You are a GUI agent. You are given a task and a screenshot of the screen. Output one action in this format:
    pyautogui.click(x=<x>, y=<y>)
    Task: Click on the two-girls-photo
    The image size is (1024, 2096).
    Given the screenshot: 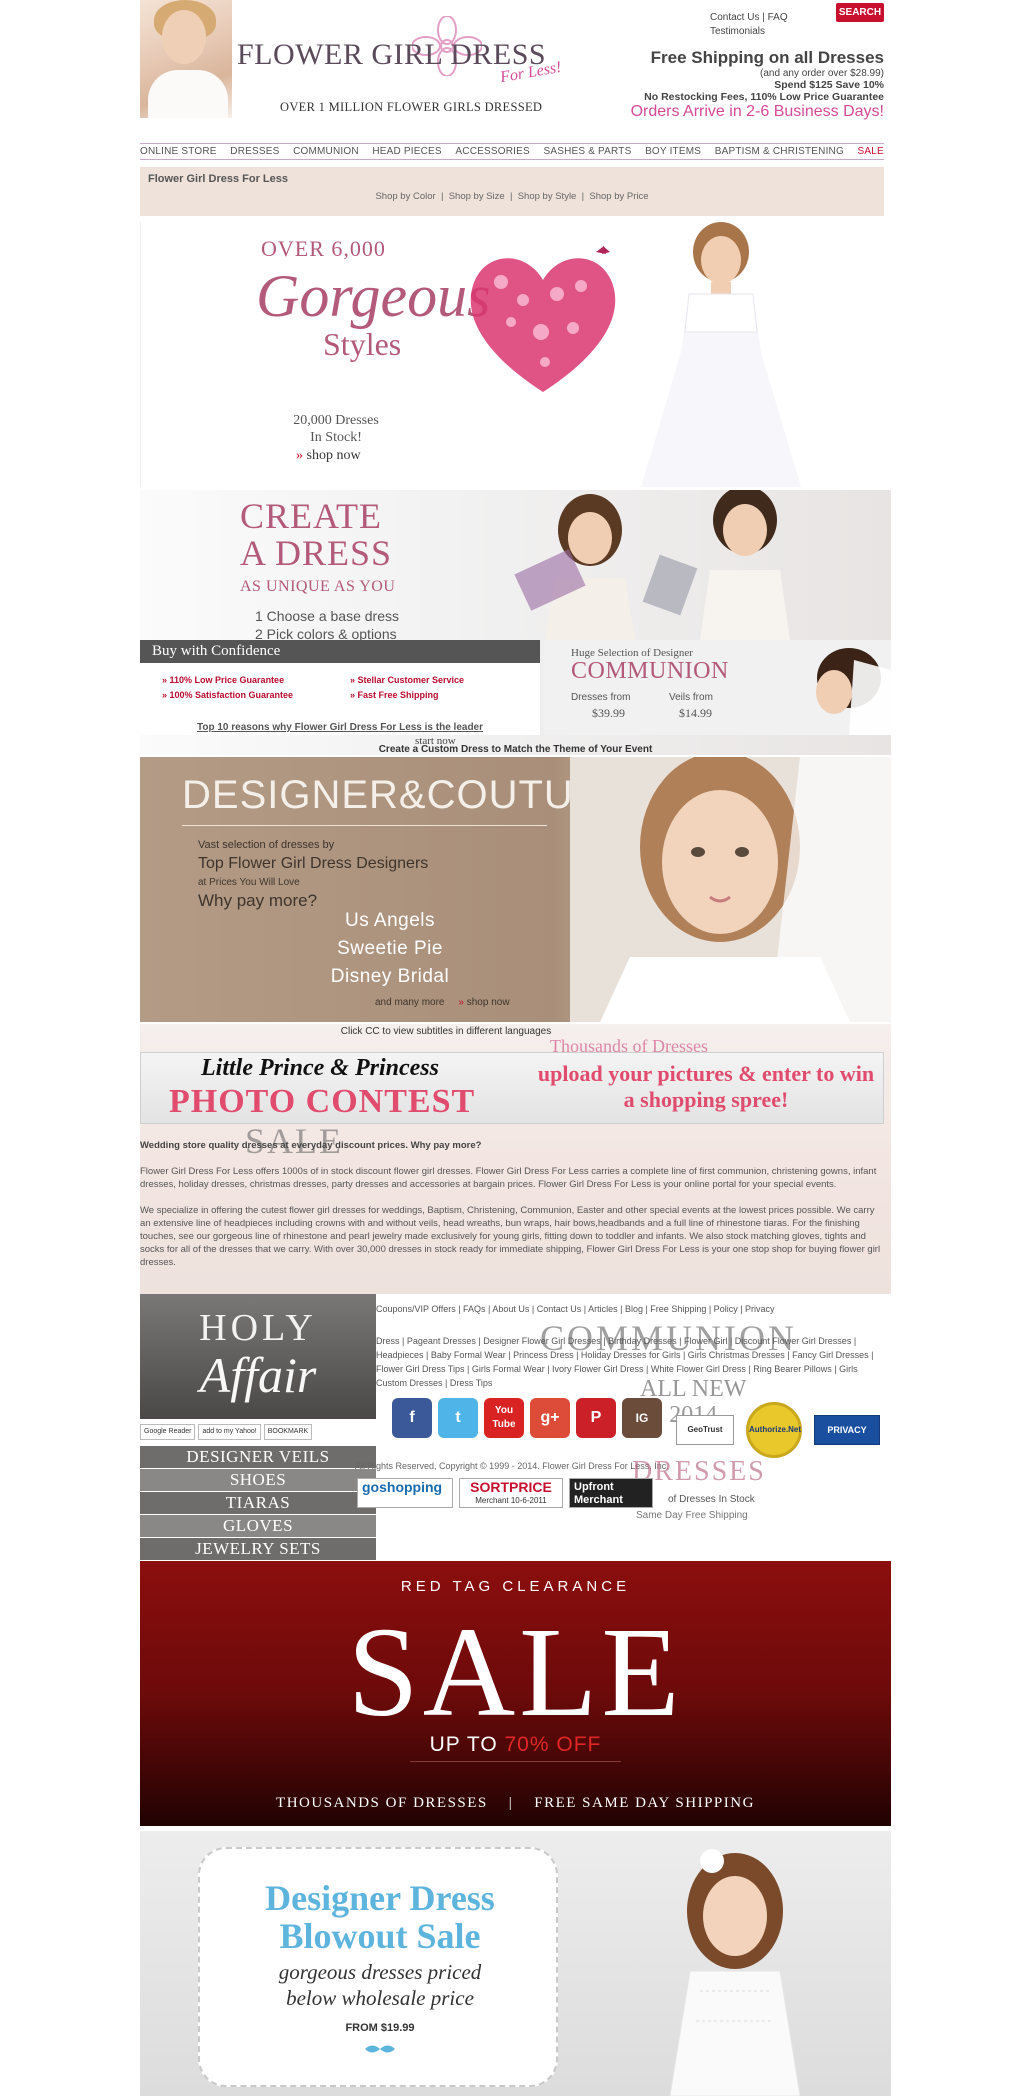 What is the action you would take?
    pyautogui.click(x=652, y=565)
    